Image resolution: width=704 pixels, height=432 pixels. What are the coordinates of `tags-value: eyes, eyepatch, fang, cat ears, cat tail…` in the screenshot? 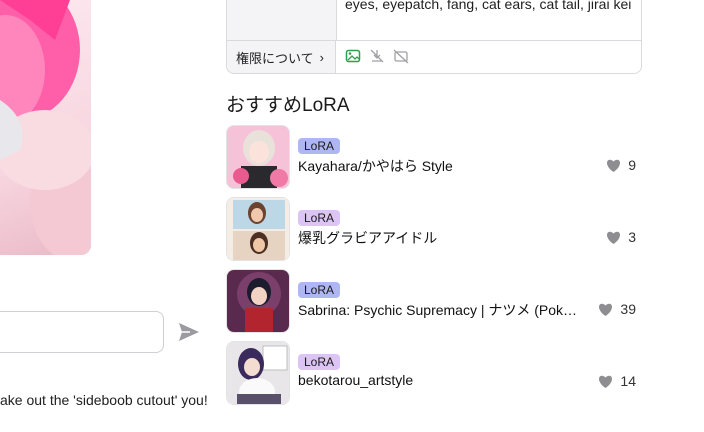 It's located at (488, 6).